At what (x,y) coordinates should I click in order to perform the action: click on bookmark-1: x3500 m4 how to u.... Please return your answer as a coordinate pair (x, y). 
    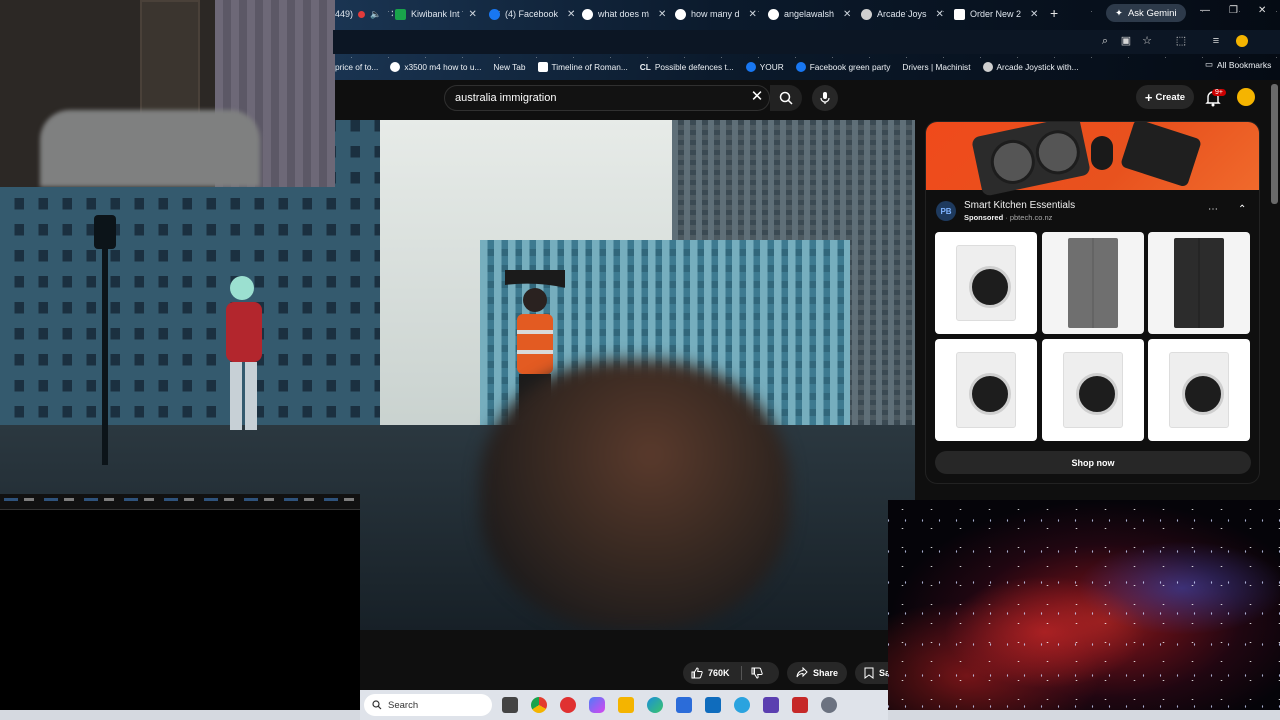
    Looking at the image, I should click on (435, 67).